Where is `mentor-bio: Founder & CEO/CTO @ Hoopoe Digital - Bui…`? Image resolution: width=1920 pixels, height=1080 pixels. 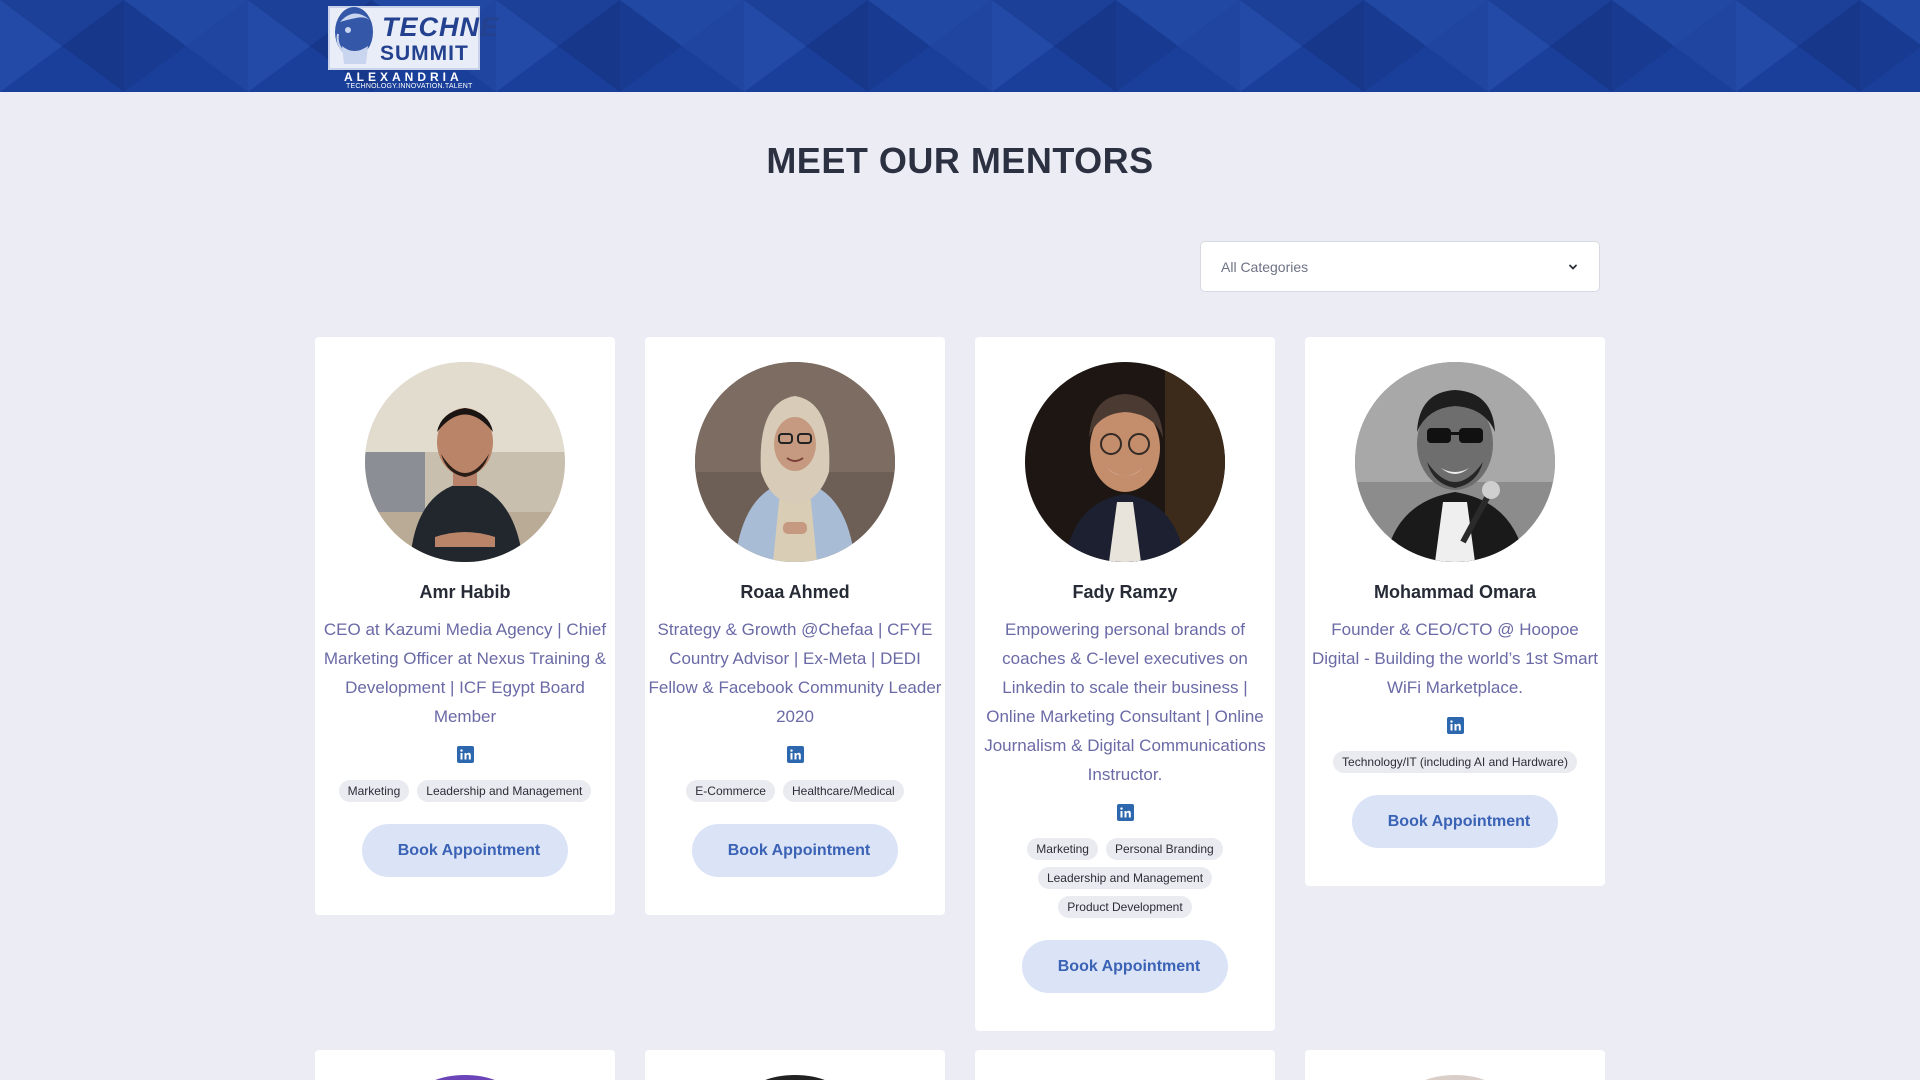 mentor-bio: Founder & CEO/CTO @ Hoopoe Digital - Bui… is located at coordinates (1455, 658).